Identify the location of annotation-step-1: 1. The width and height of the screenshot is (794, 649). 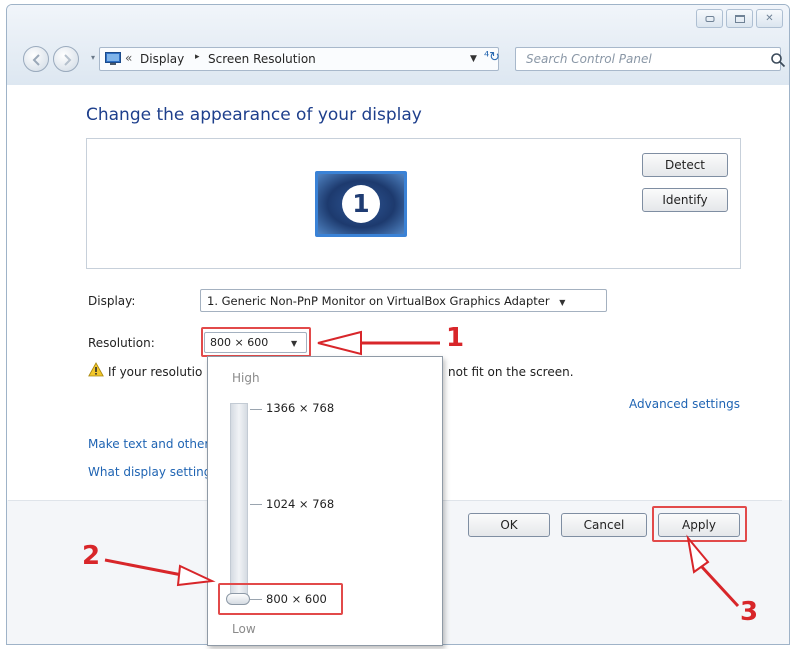
(455, 338).